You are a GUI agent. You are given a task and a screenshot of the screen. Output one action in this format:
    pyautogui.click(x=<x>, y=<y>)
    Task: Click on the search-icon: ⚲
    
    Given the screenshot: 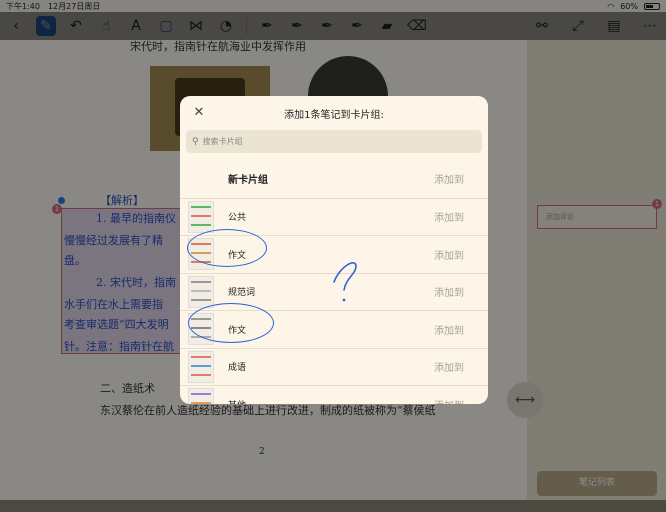 What is the action you would take?
    pyautogui.click(x=195, y=141)
    